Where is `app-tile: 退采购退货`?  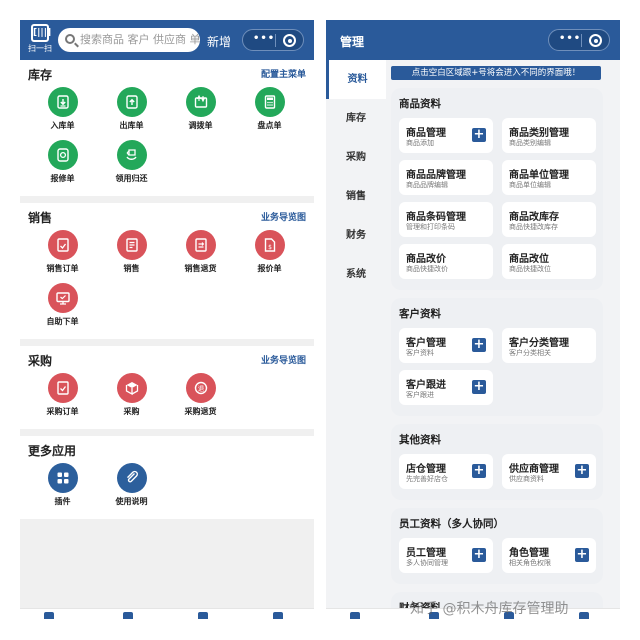 app-tile: 退采购退货 is located at coordinates (200, 398).